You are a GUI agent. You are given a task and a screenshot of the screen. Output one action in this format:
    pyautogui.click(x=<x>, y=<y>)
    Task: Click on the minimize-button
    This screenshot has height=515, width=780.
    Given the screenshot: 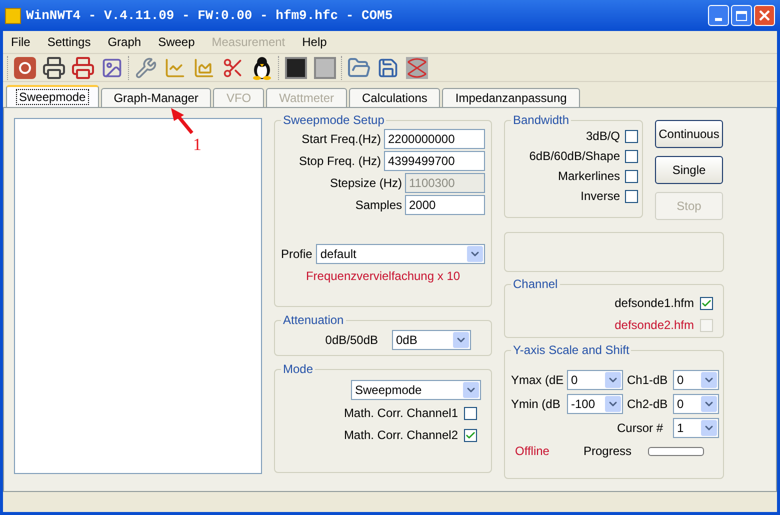 What is the action you would take?
    pyautogui.click(x=718, y=15)
    